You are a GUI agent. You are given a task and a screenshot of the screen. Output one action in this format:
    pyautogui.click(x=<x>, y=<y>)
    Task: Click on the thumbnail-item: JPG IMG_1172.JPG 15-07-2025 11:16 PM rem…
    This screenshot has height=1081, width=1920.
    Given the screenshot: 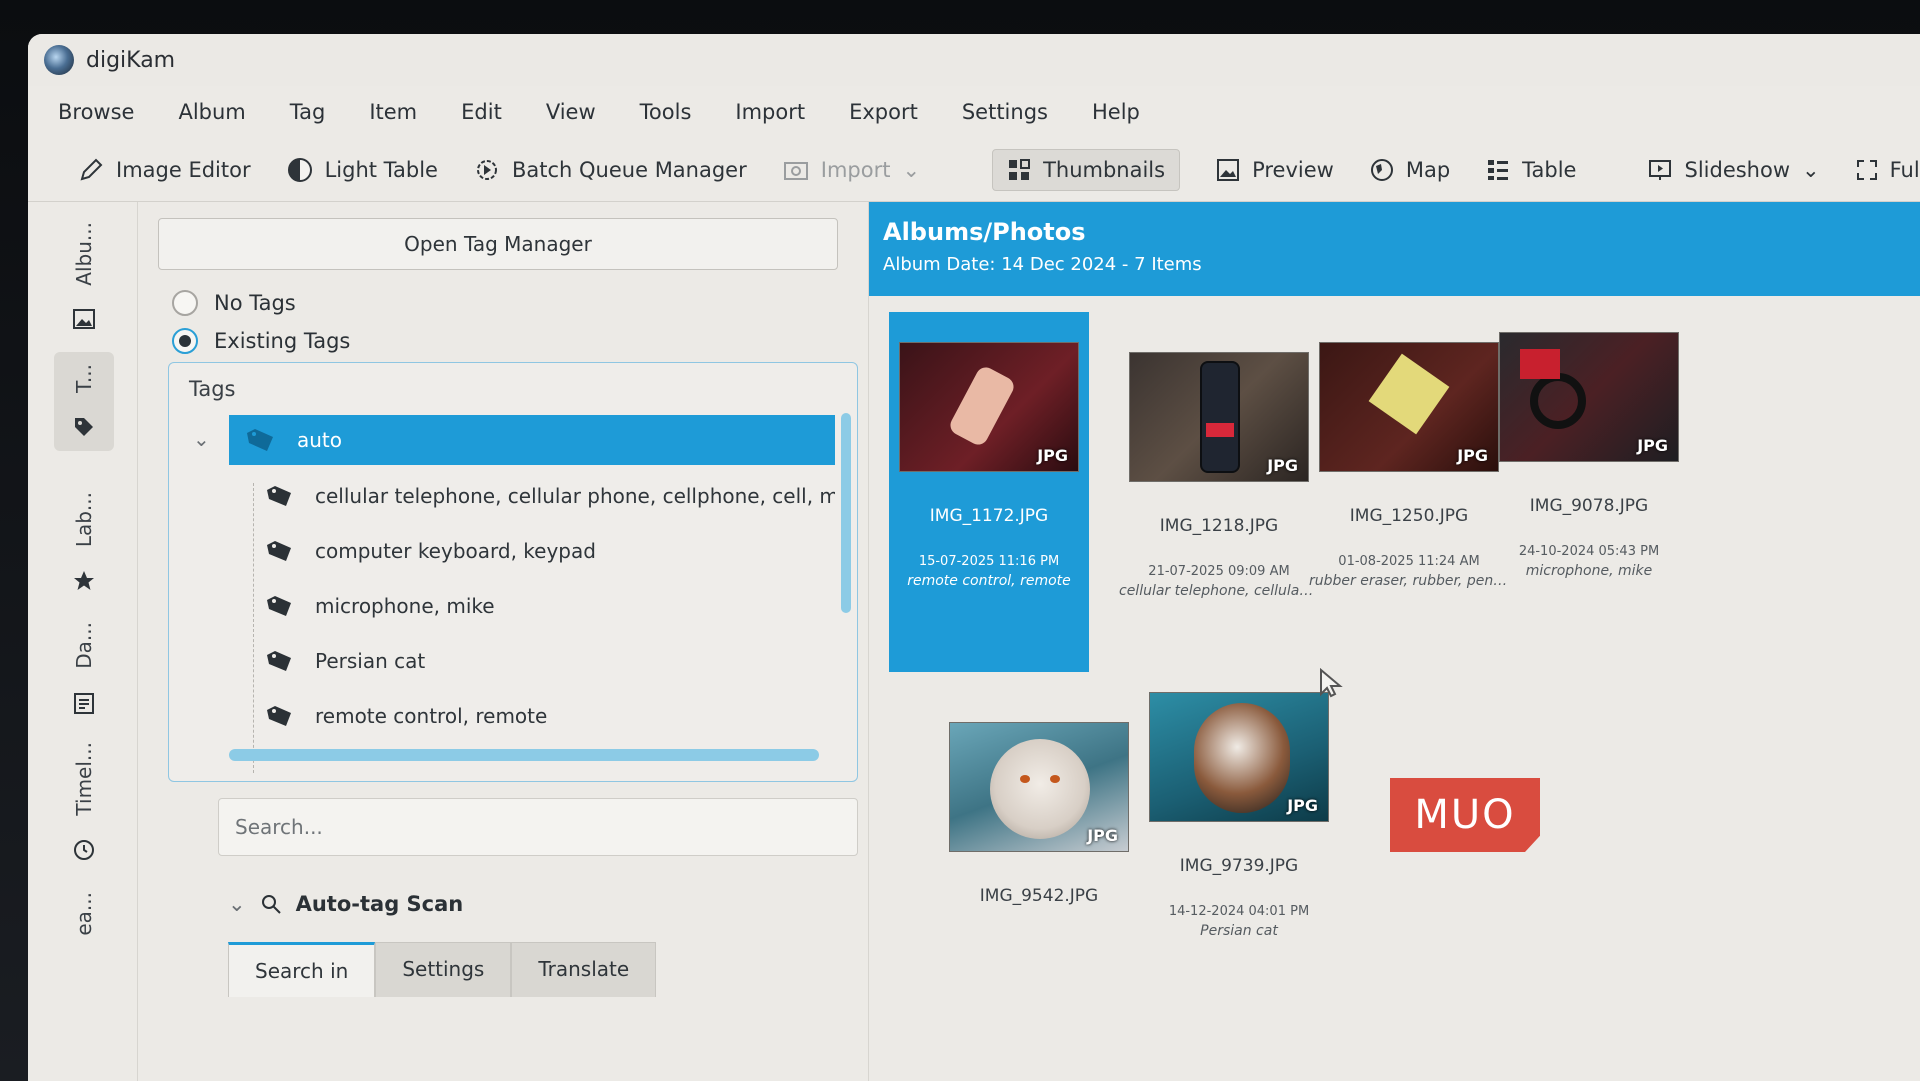 What is the action you would take?
    pyautogui.click(x=989, y=492)
    